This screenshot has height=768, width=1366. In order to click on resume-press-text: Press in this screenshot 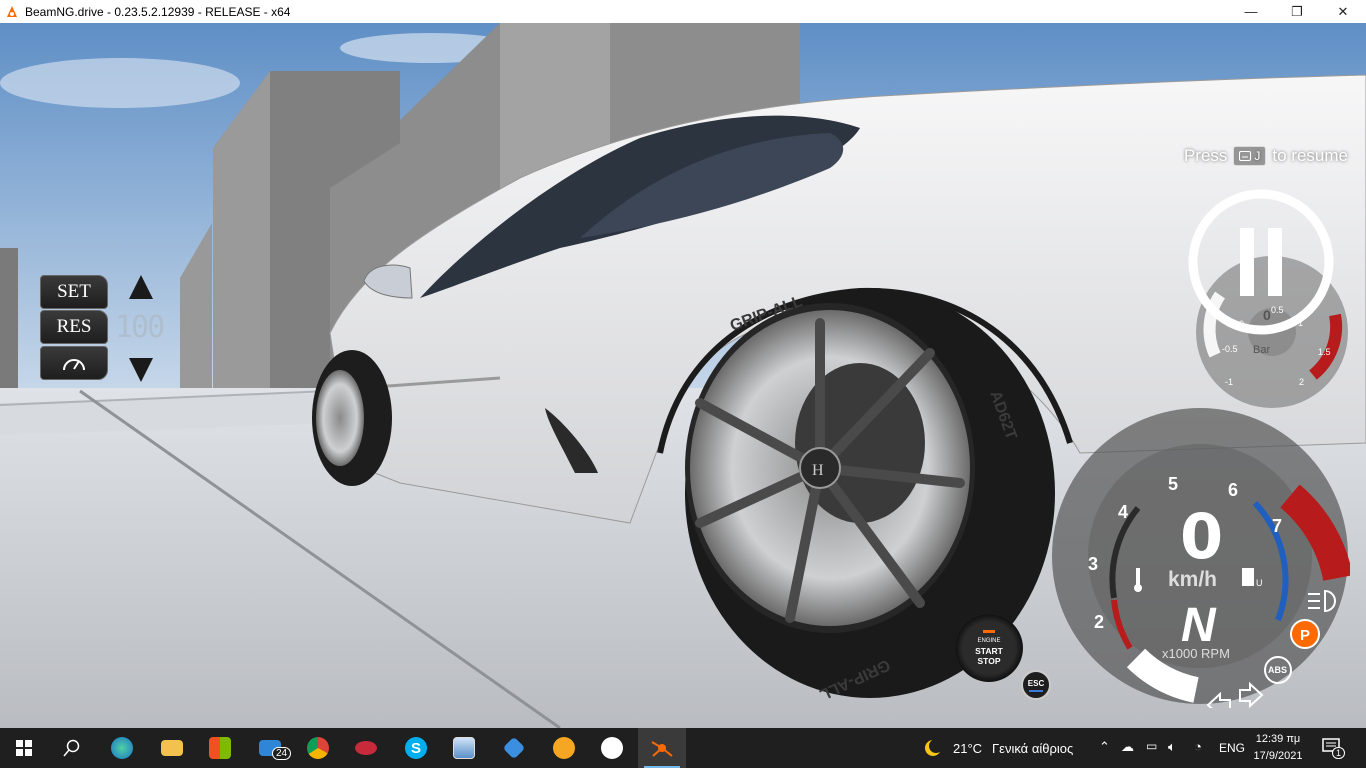, I will do `click(1205, 155)`.